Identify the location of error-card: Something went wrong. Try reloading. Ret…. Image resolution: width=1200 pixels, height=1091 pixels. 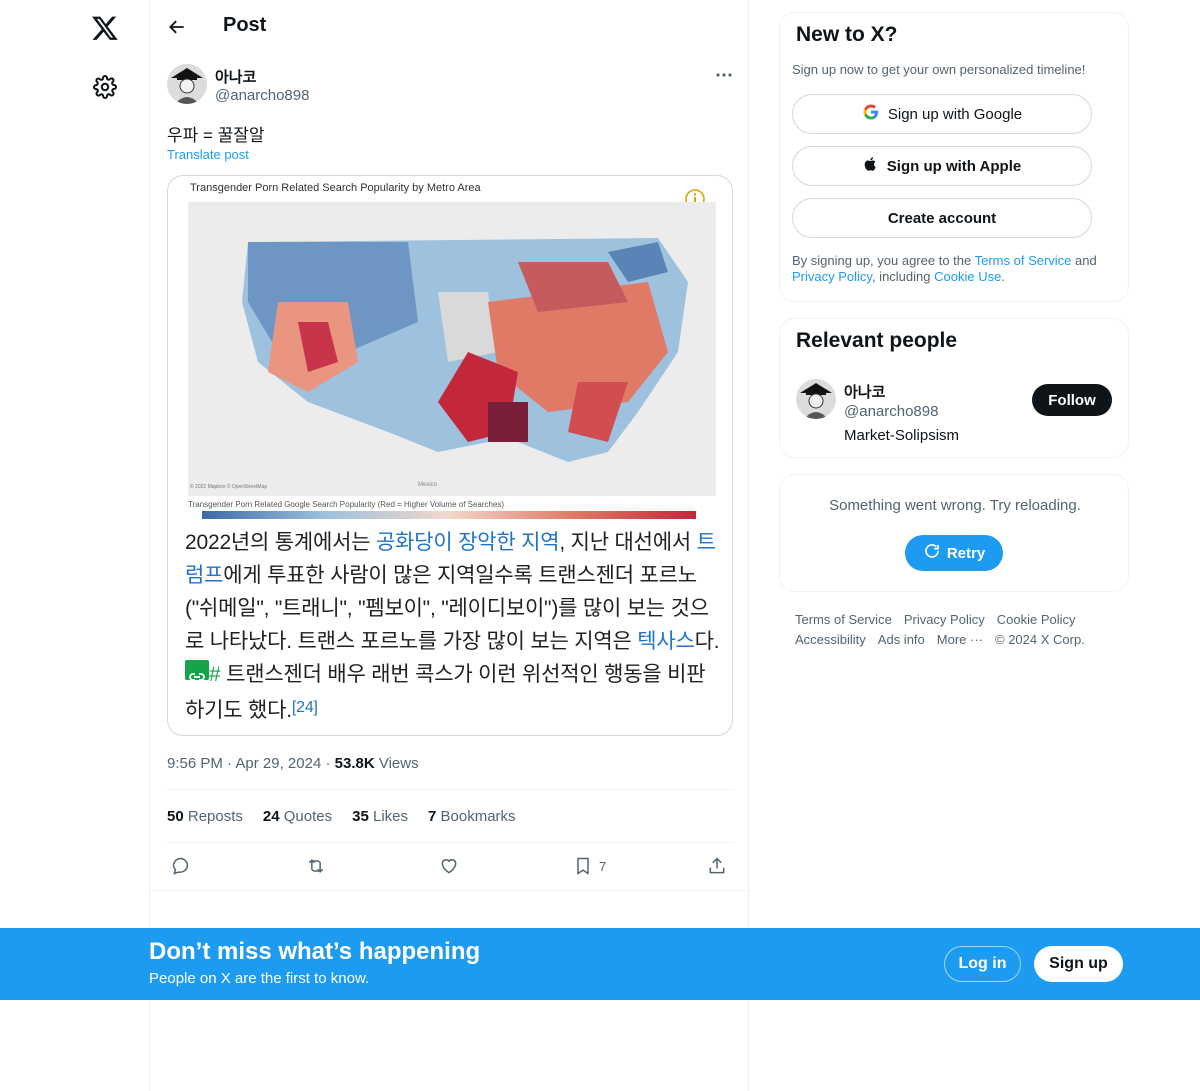
(954, 533).